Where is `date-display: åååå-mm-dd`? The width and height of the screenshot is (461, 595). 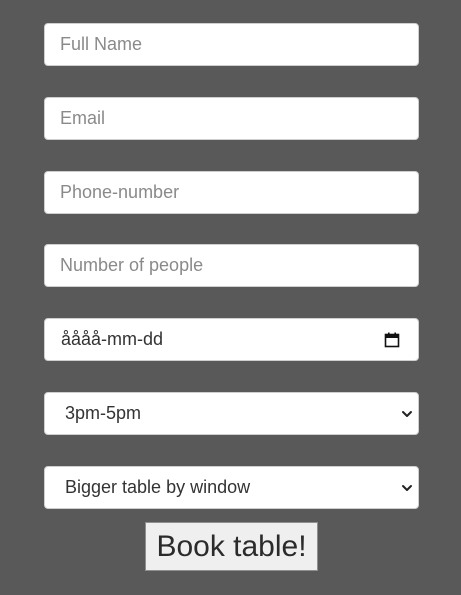 date-display: åååå-mm-dd is located at coordinates (112, 339).